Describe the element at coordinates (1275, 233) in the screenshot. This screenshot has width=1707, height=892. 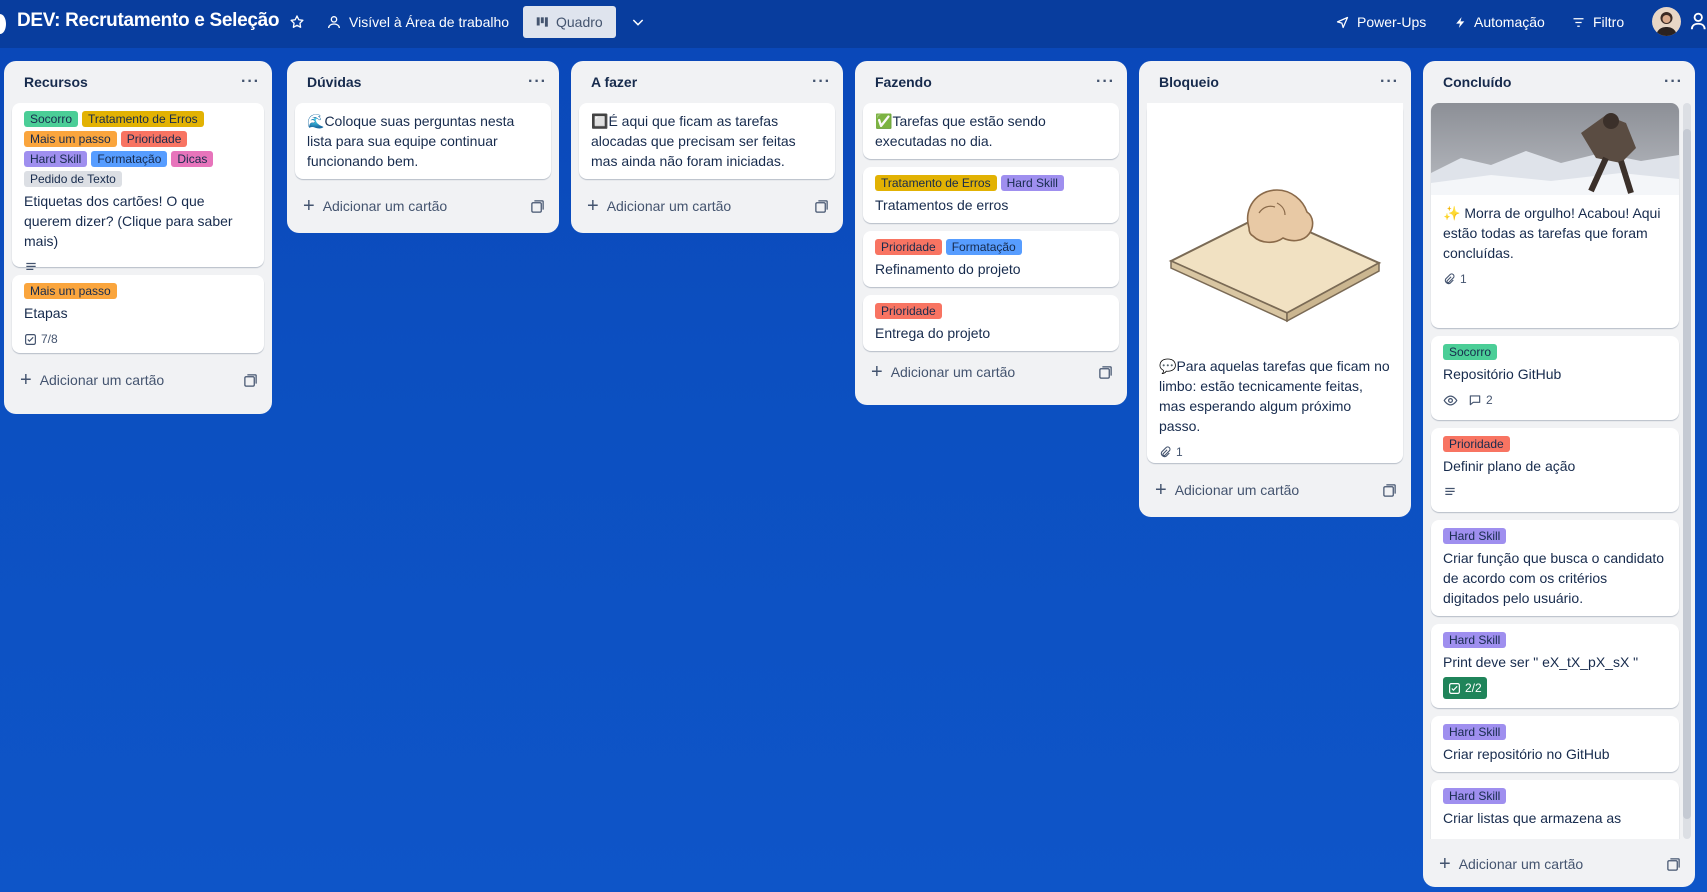
I see `card-cover-illustration` at that location.